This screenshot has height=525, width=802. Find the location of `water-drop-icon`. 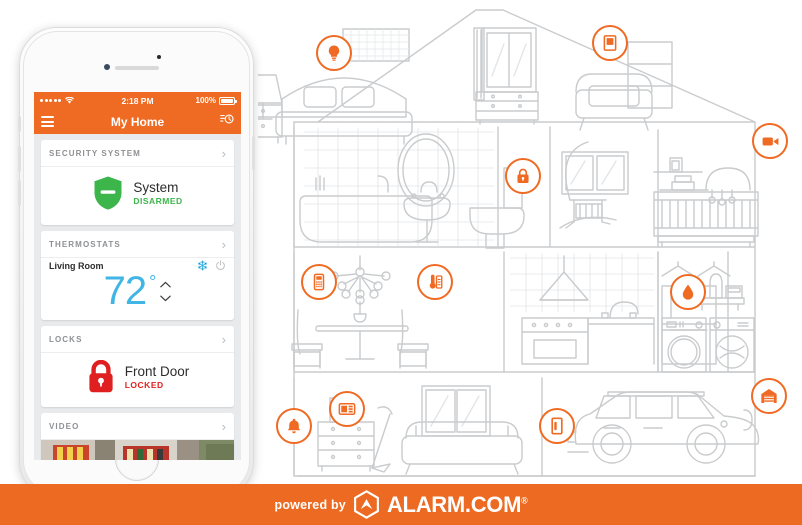

water-drop-icon is located at coordinates (688, 292).